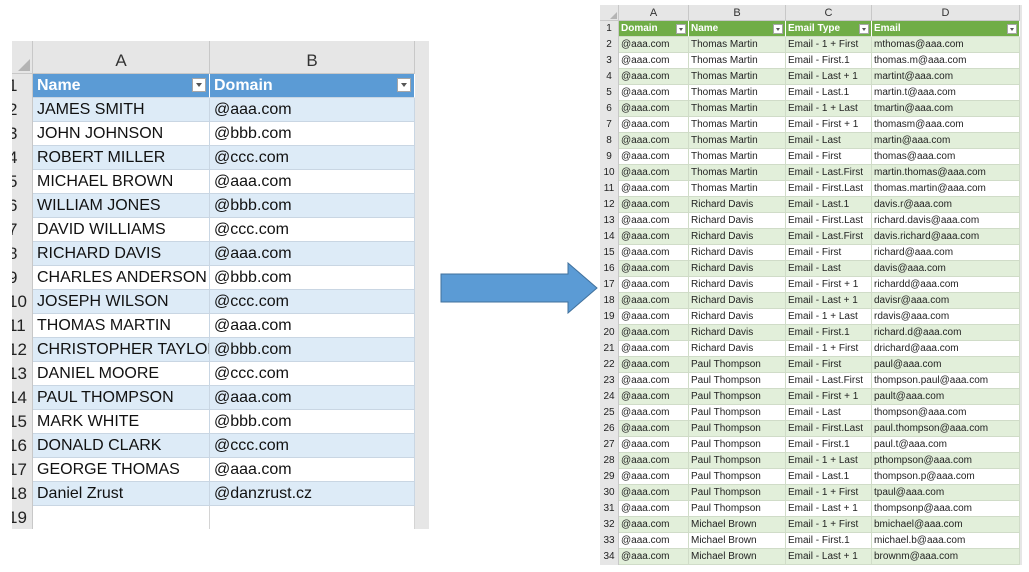 This screenshot has width=1029, height=572. Describe the element at coordinates (121, 326) in the screenshot. I see `table-cell: THOMAS MARTIN` at that location.